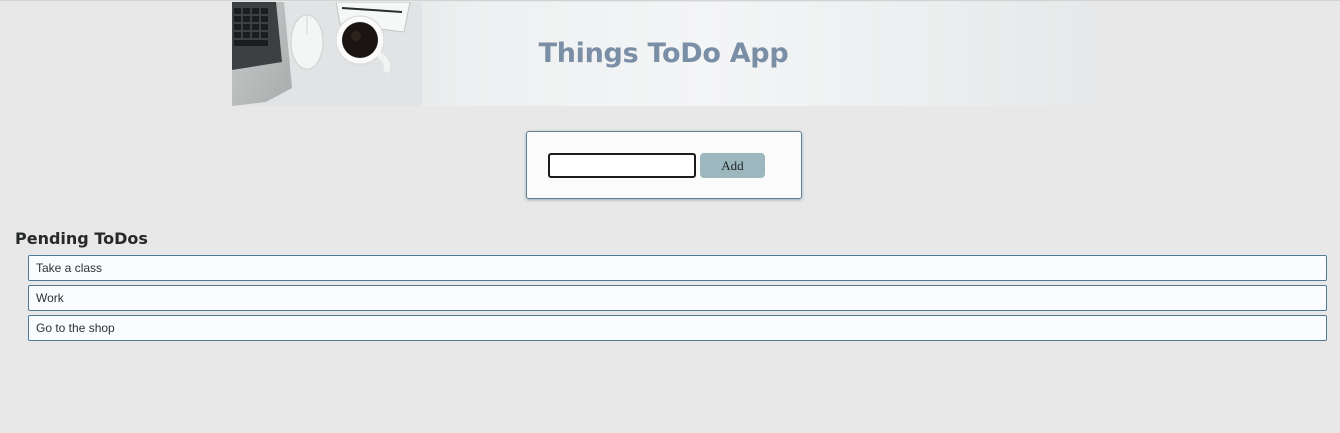 The image size is (1340, 433). I want to click on todo-item: Take a class, so click(677, 268).